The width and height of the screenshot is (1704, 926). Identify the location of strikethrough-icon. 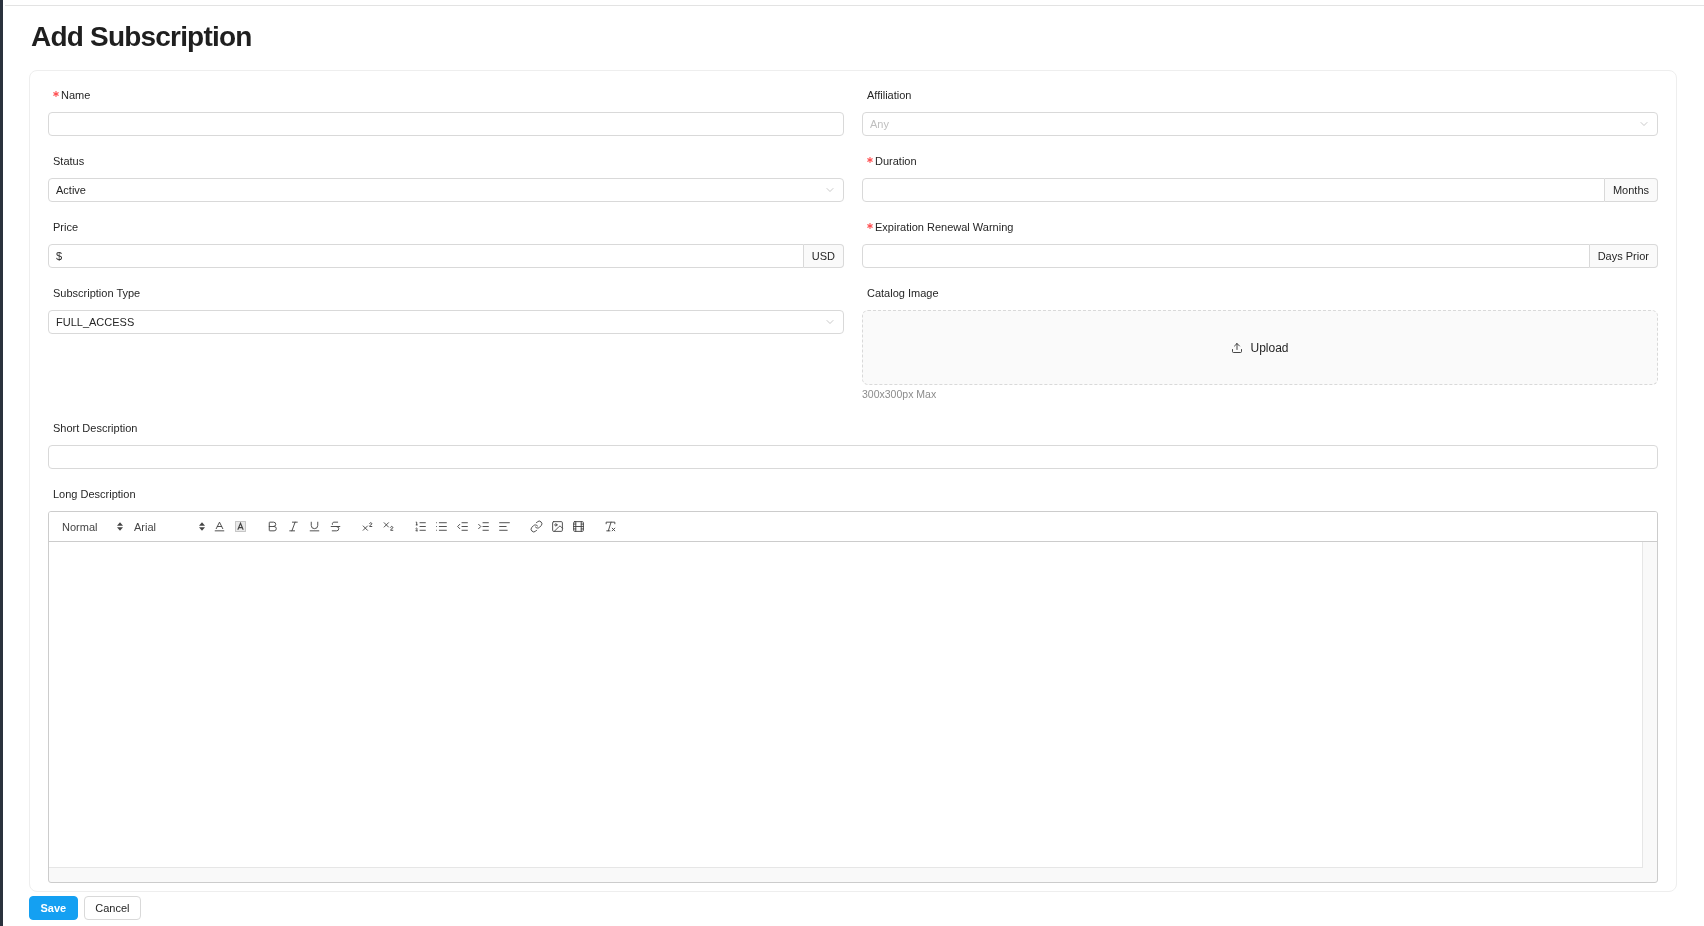
(335, 526).